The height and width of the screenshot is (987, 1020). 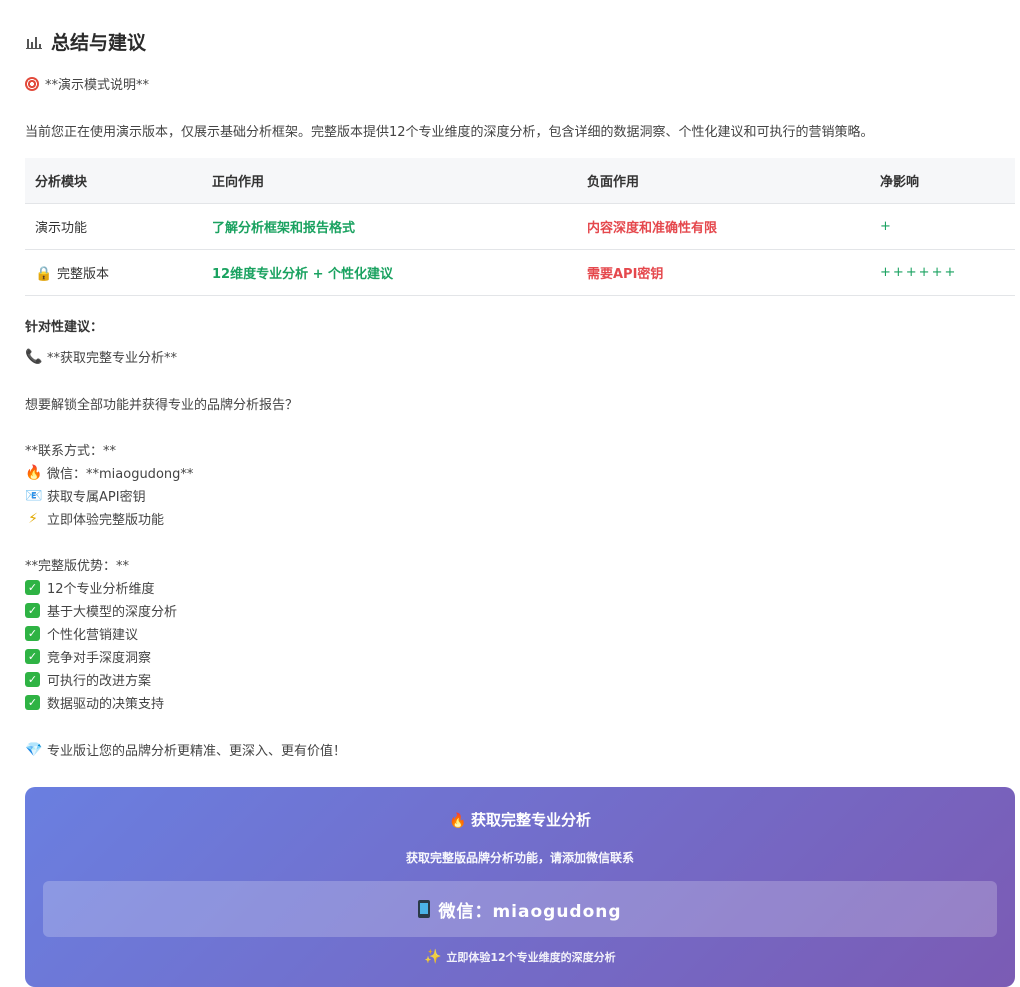 What do you see at coordinates (120, 474) in the screenshot?
I see `contact-wechat: 微信：**miaogudong**` at bounding box center [120, 474].